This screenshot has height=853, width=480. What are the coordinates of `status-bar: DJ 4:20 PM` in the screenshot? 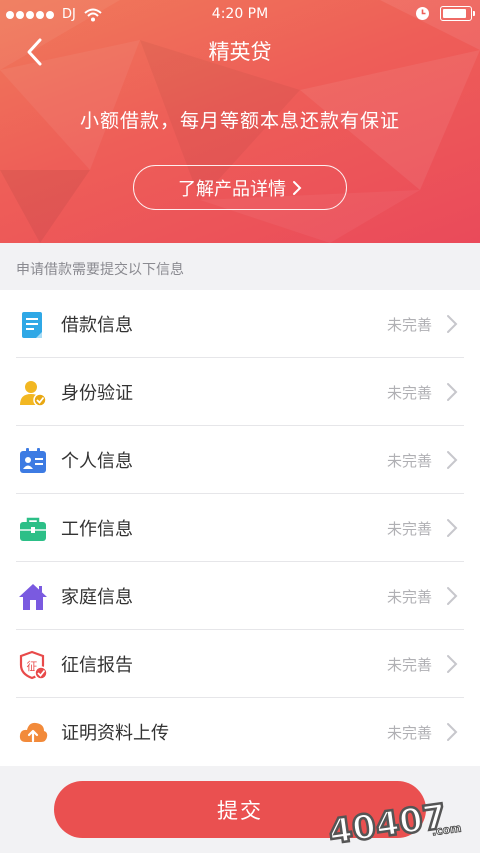 It's located at (240, 15).